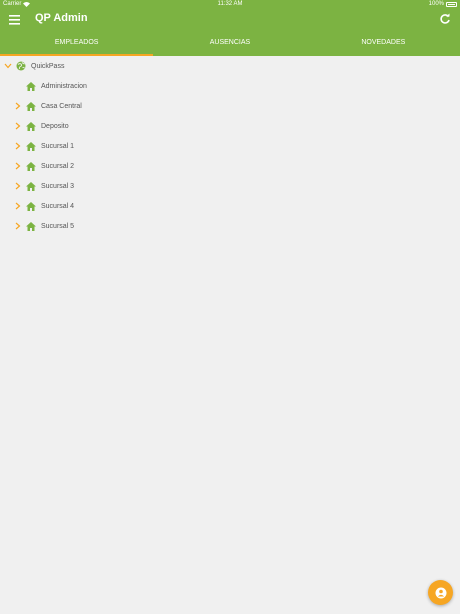 The width and height of the screenshot is (460, 614). I want to click on tree-node-label: Sucursal 5, so click(58, 226).